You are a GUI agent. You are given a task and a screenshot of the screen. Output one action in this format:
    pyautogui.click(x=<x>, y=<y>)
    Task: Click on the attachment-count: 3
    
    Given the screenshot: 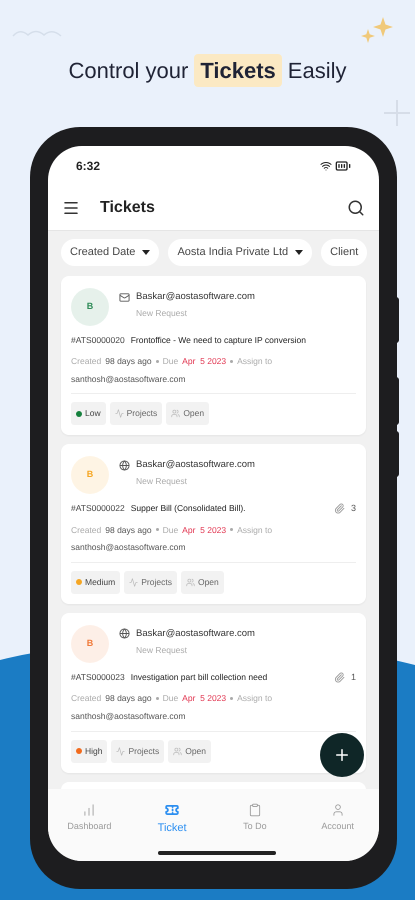 What is the action you would take?
    pyautogui.click(x=353, y=508)
    